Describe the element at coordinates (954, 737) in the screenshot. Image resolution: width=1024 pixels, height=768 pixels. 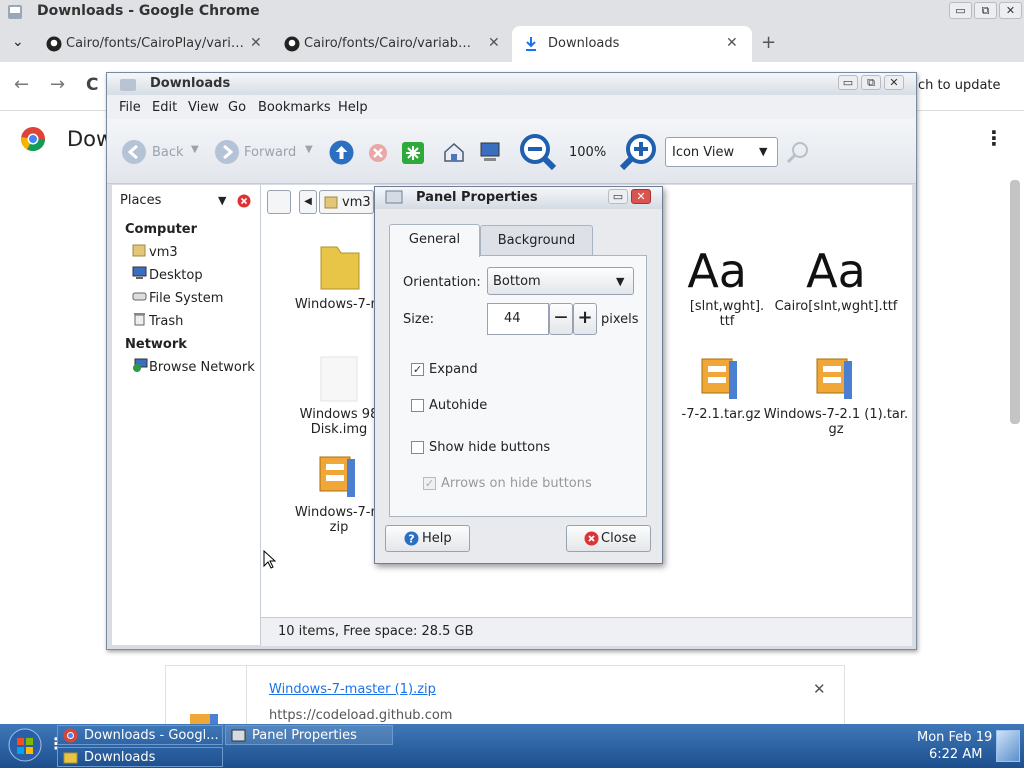
I see `clock-date: Mon Feb 19` at that location.